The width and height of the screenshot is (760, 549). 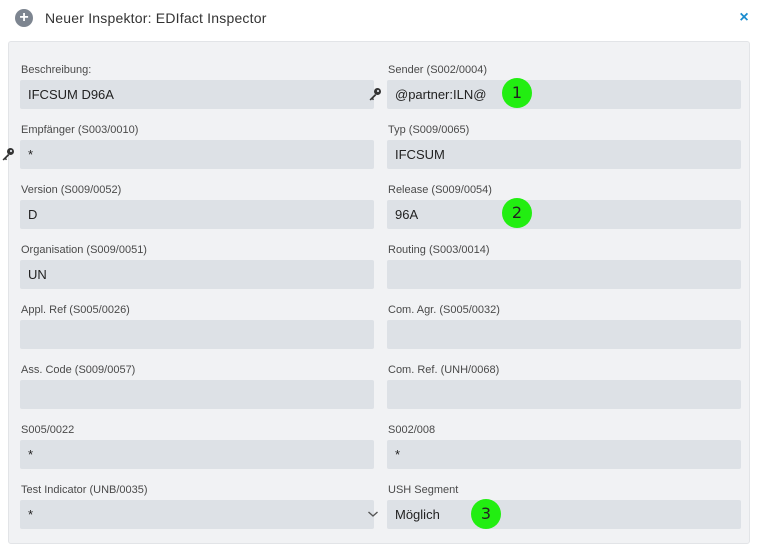 What do you see at coordinates (197, 94) in the screenshot?
I see `beschreibung-input: IFCSUM D96A` at bounding box center [197, 94].